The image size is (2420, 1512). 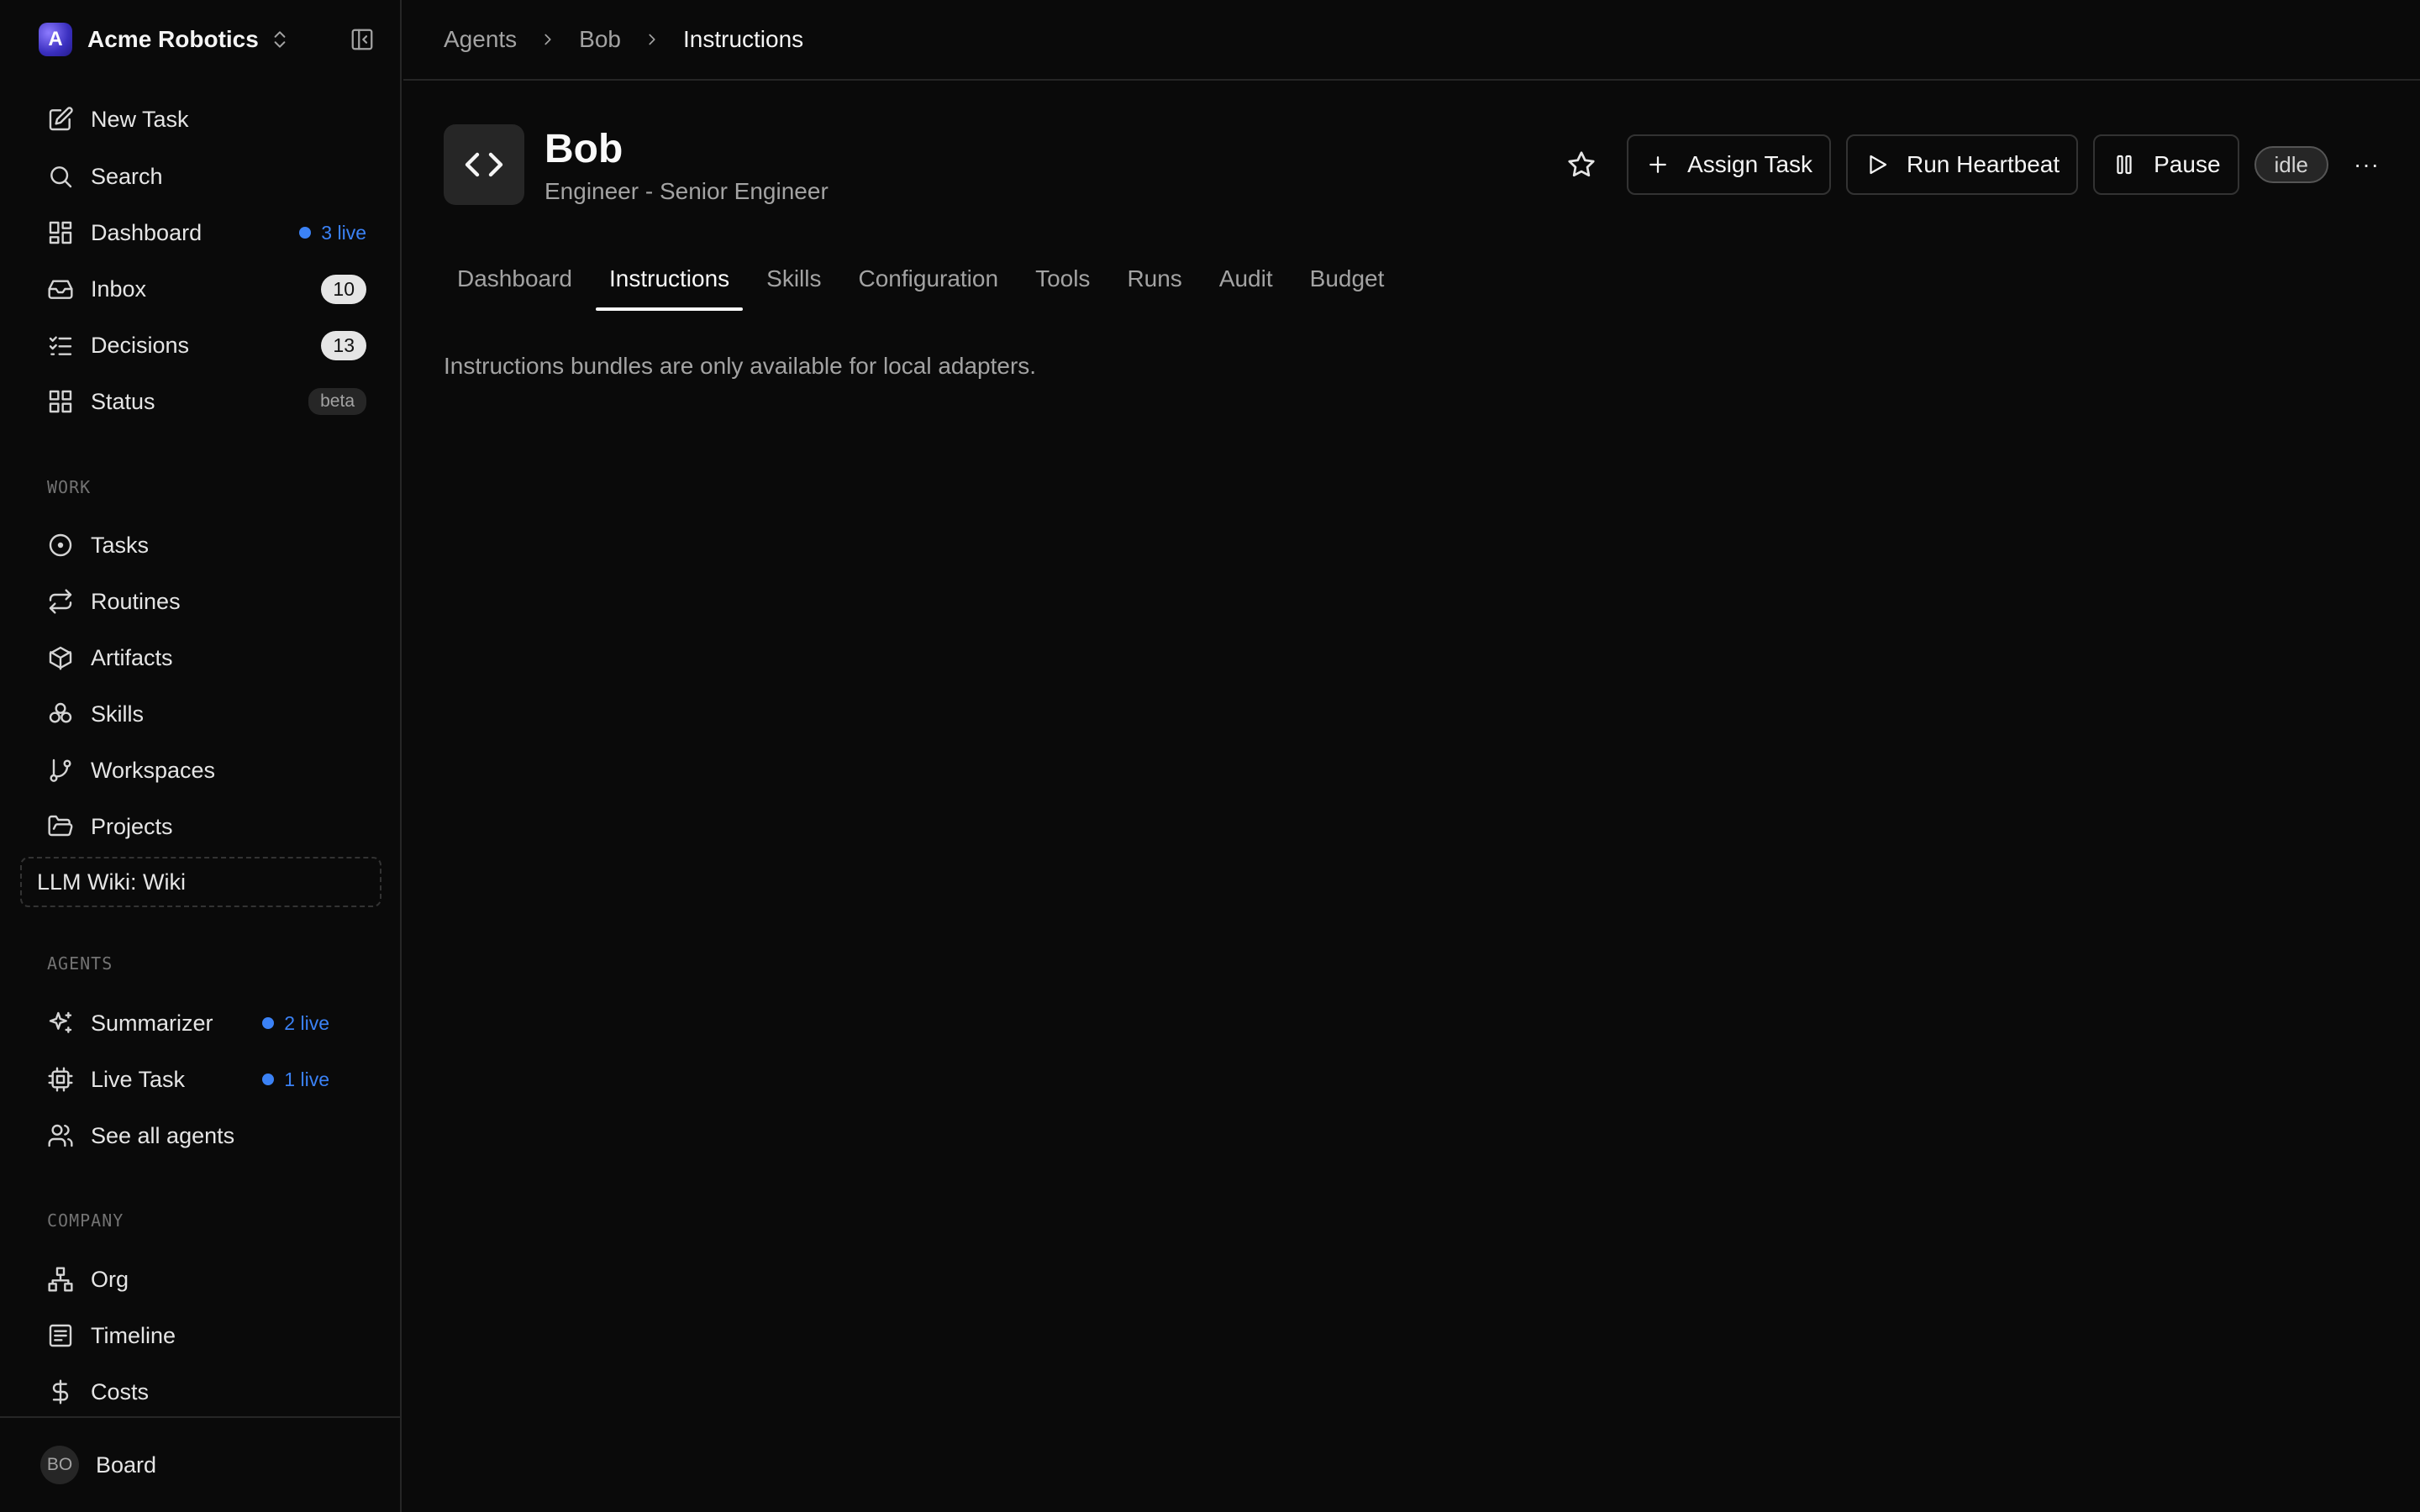 What do you see at coordinates (1582, 164) in the screenshot?
I see `star-icon` at bounding box center [1582, 164].